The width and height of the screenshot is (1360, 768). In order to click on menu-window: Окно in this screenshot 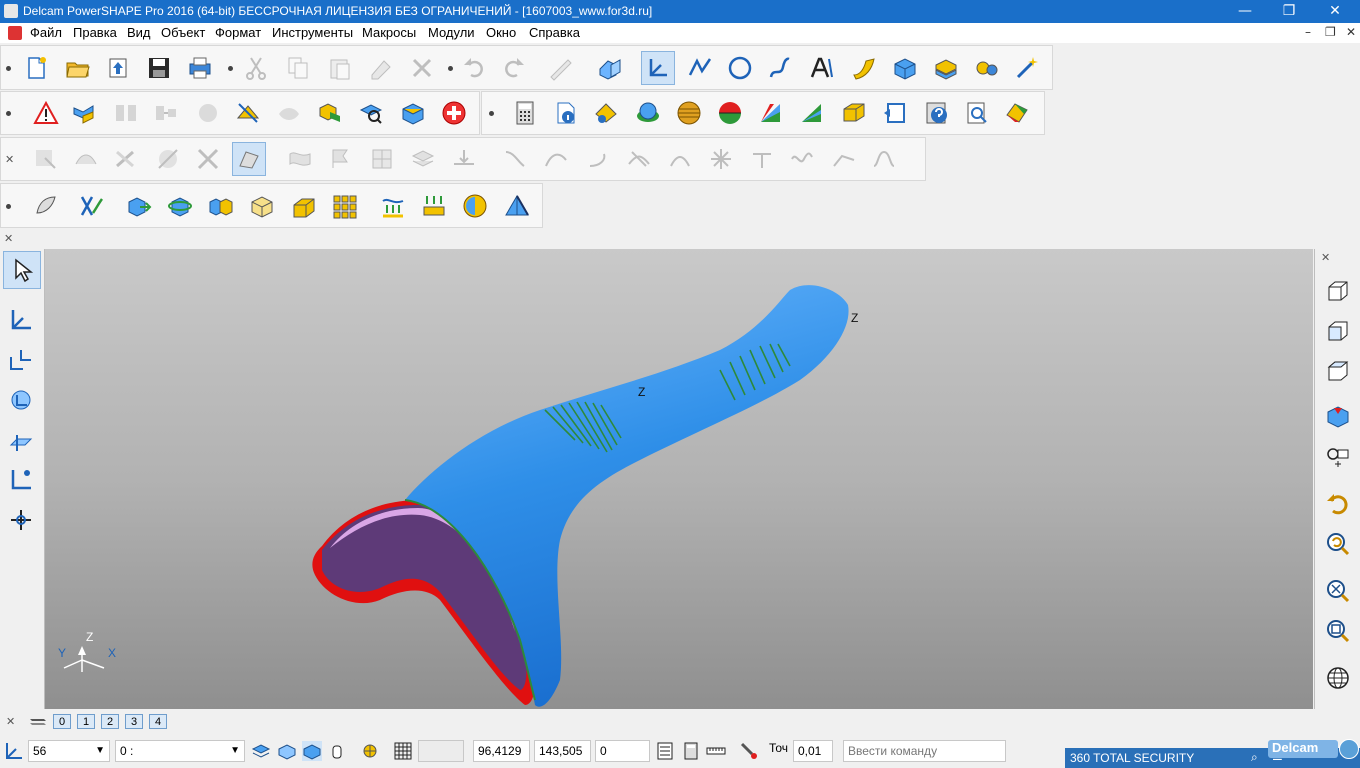, I will do `click(501, 32)`.